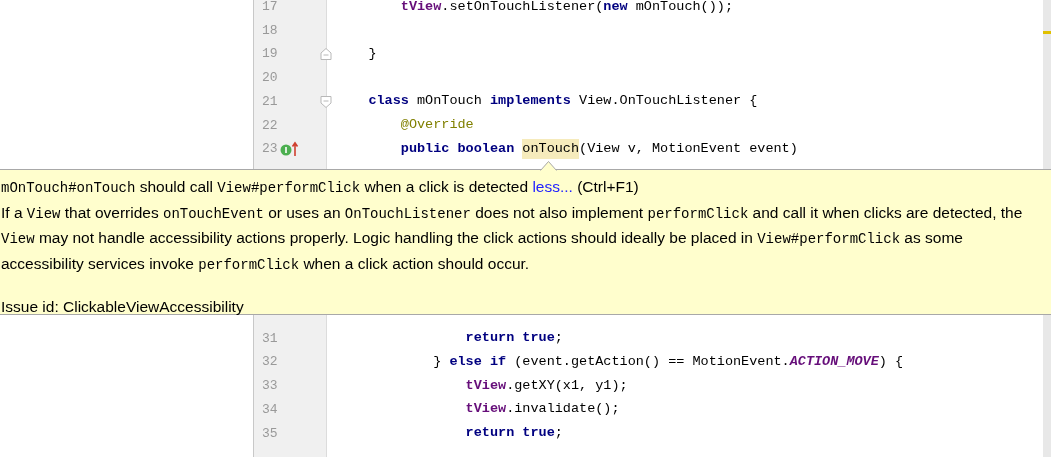 This screenshot has height=457, width=1051. What do you see at coordinates (563, 409) in the screenshot?
I see `code-token: .invalidate();` at bounding box center [563, 409].